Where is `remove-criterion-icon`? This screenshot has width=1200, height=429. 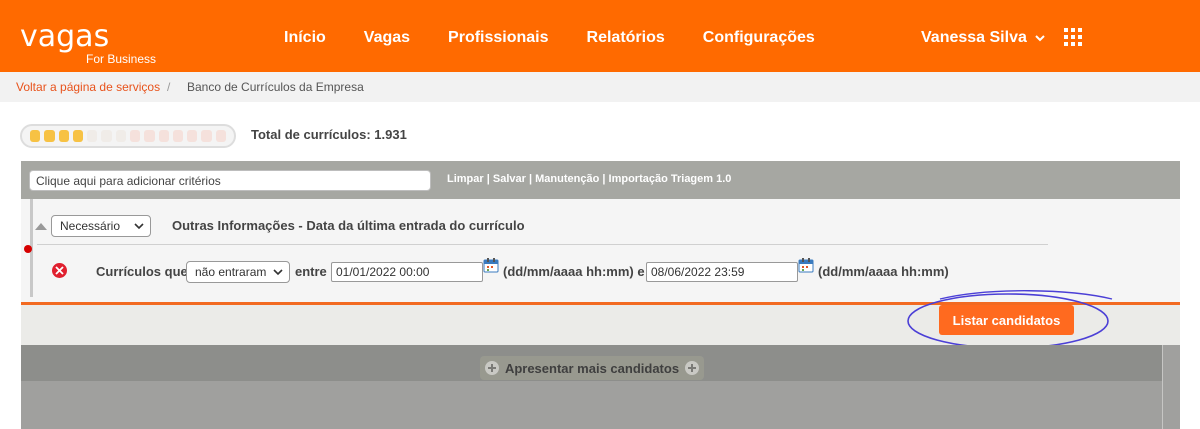
remove-criterion-icon is located at coordinates (59, 270).